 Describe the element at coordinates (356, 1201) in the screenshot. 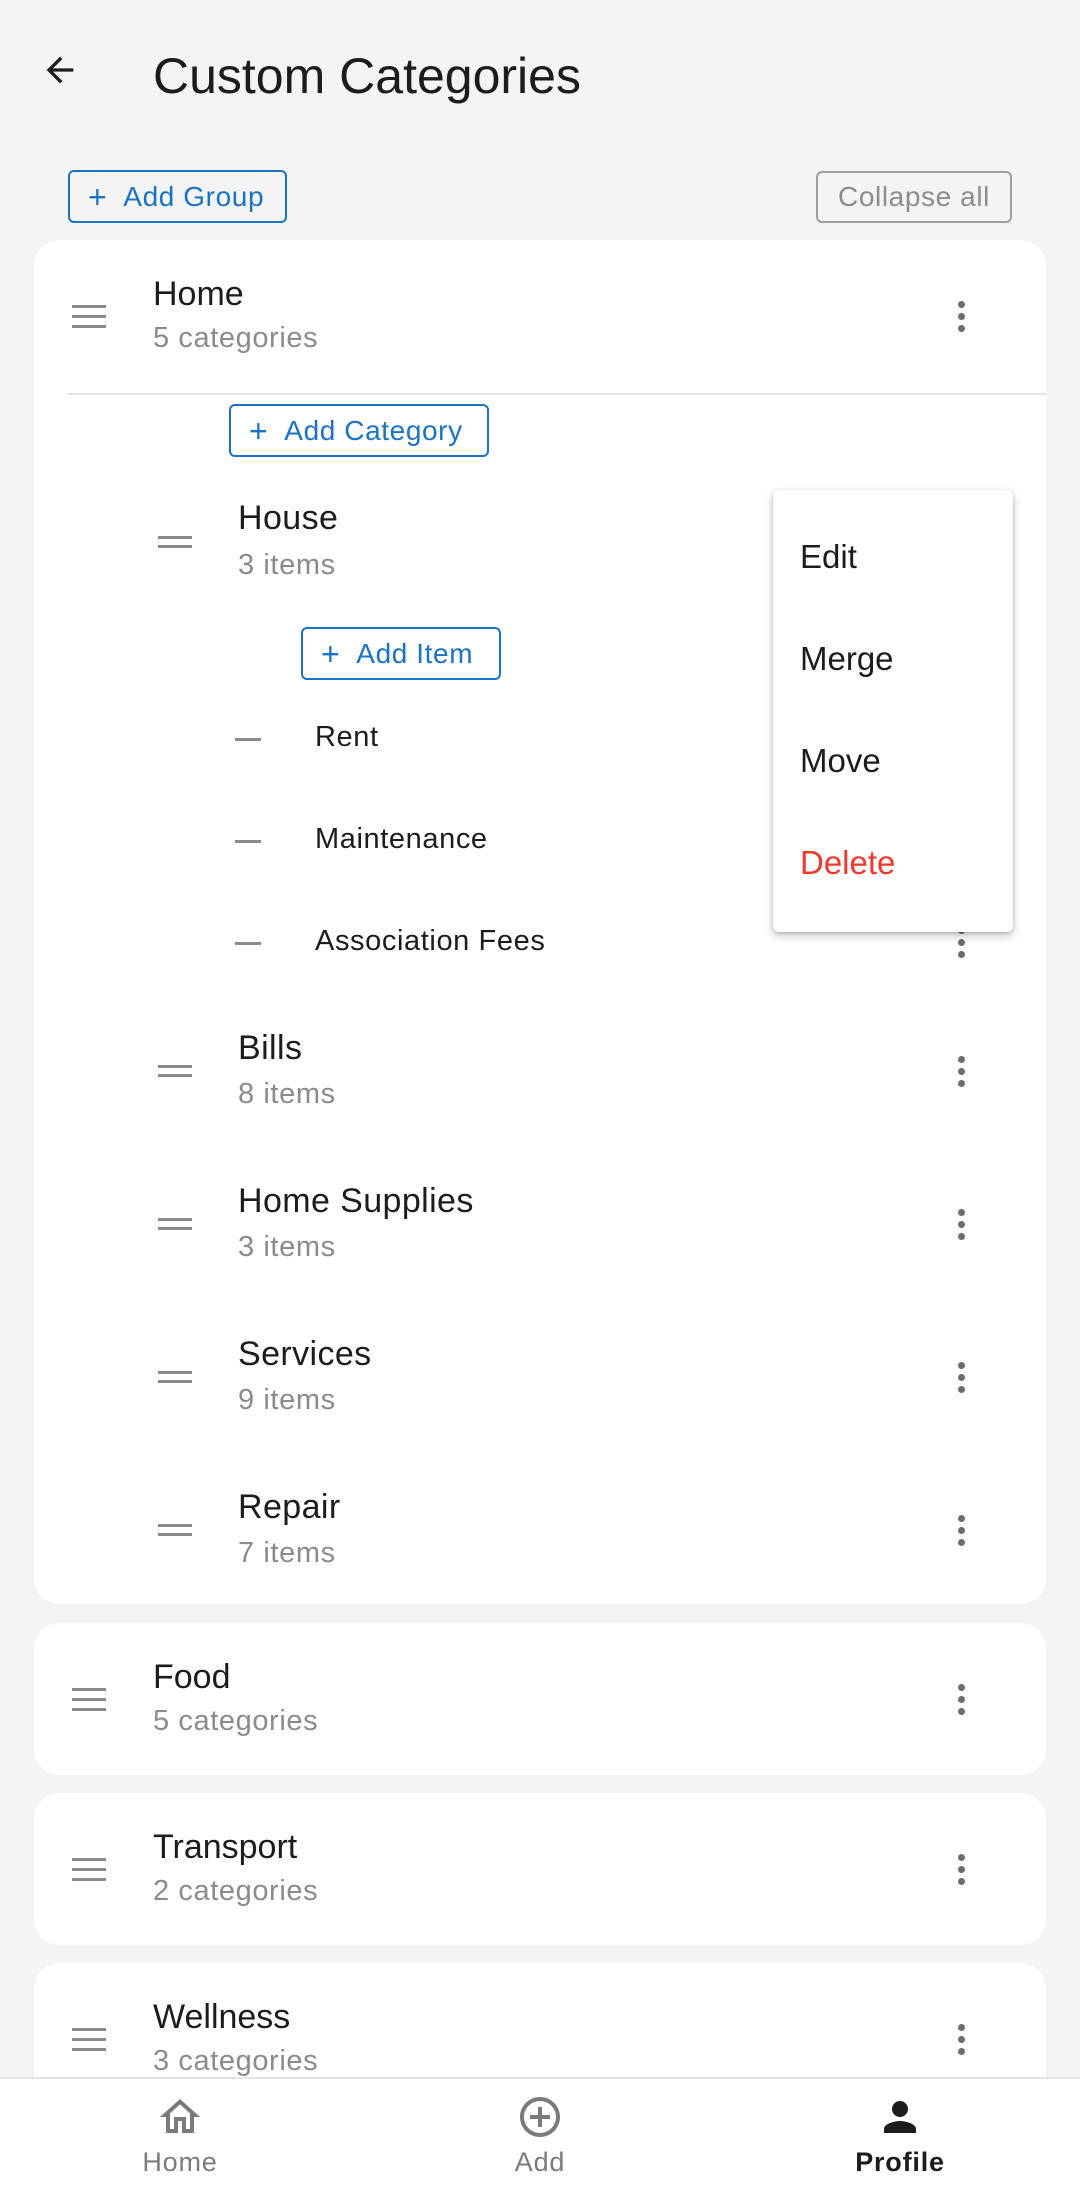

I see `category-title: Home Supplies` at that location.